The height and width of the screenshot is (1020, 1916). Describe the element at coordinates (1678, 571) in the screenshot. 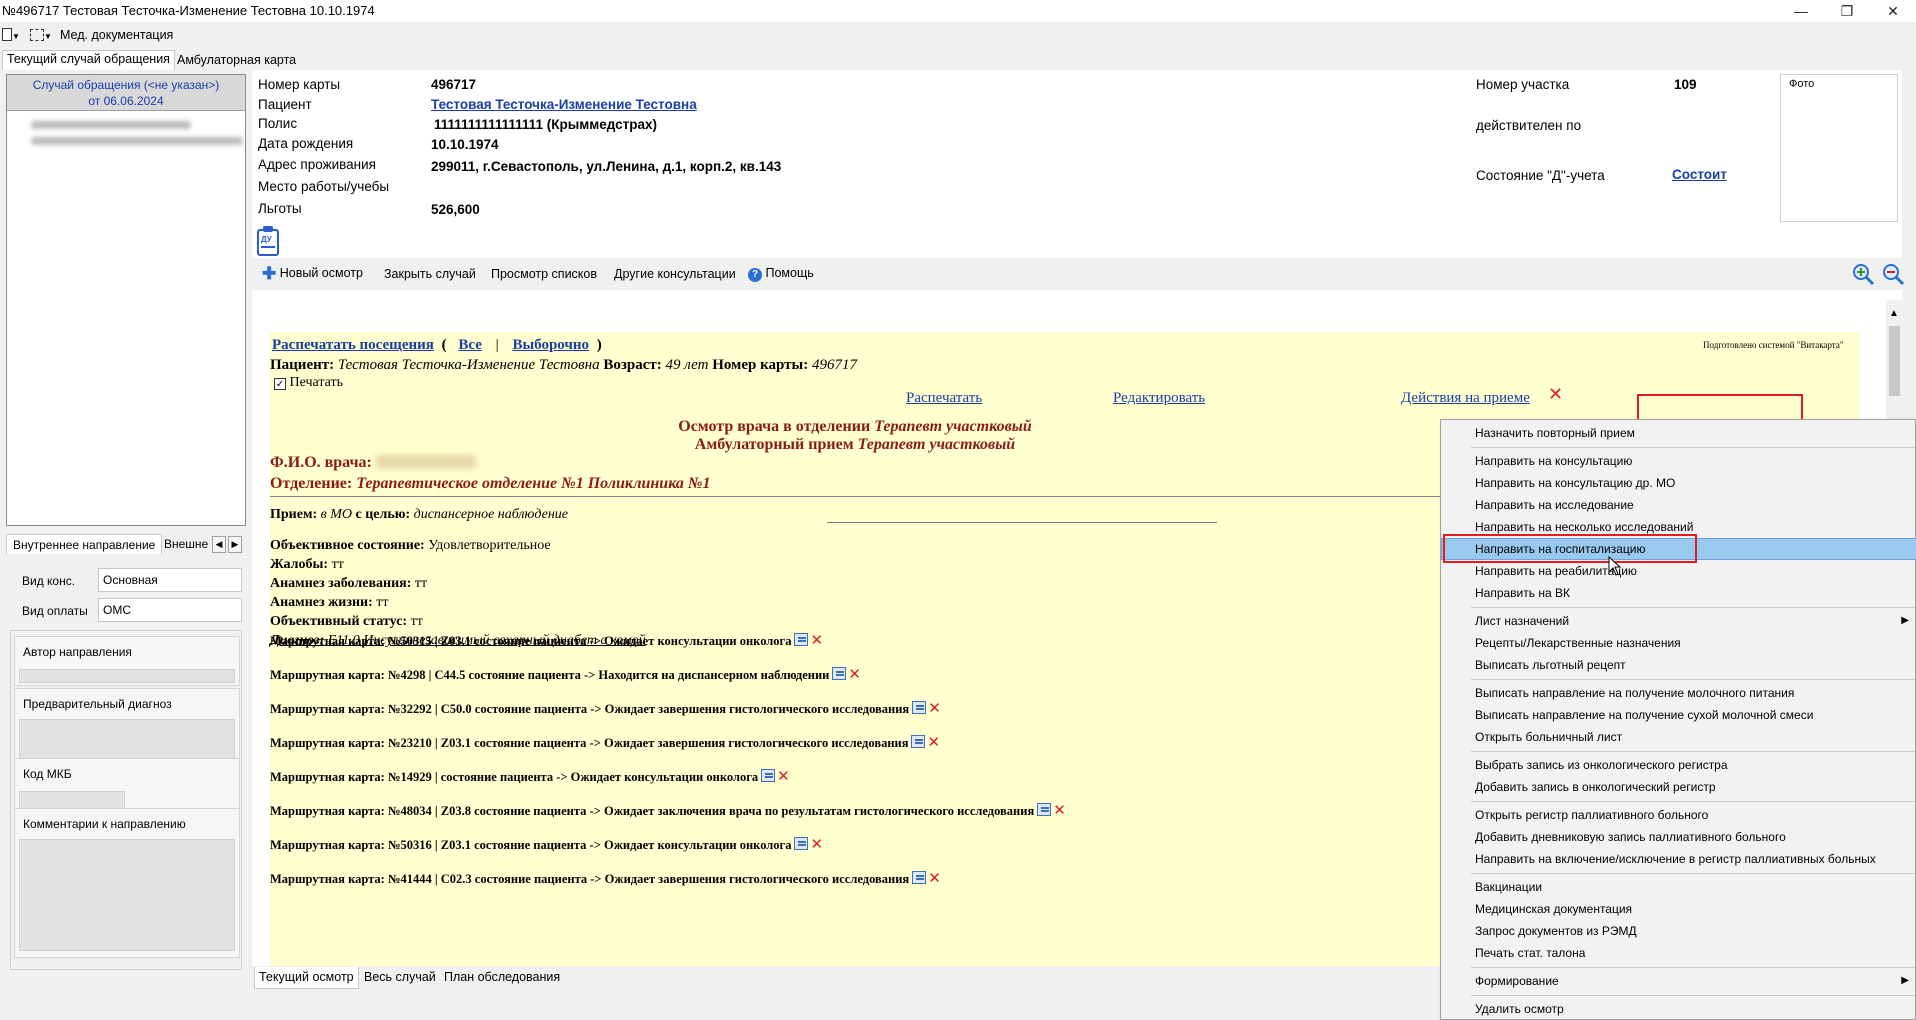

I see `menu-item-refer-rehabilitation: Направить на реабилитацию` at that location.